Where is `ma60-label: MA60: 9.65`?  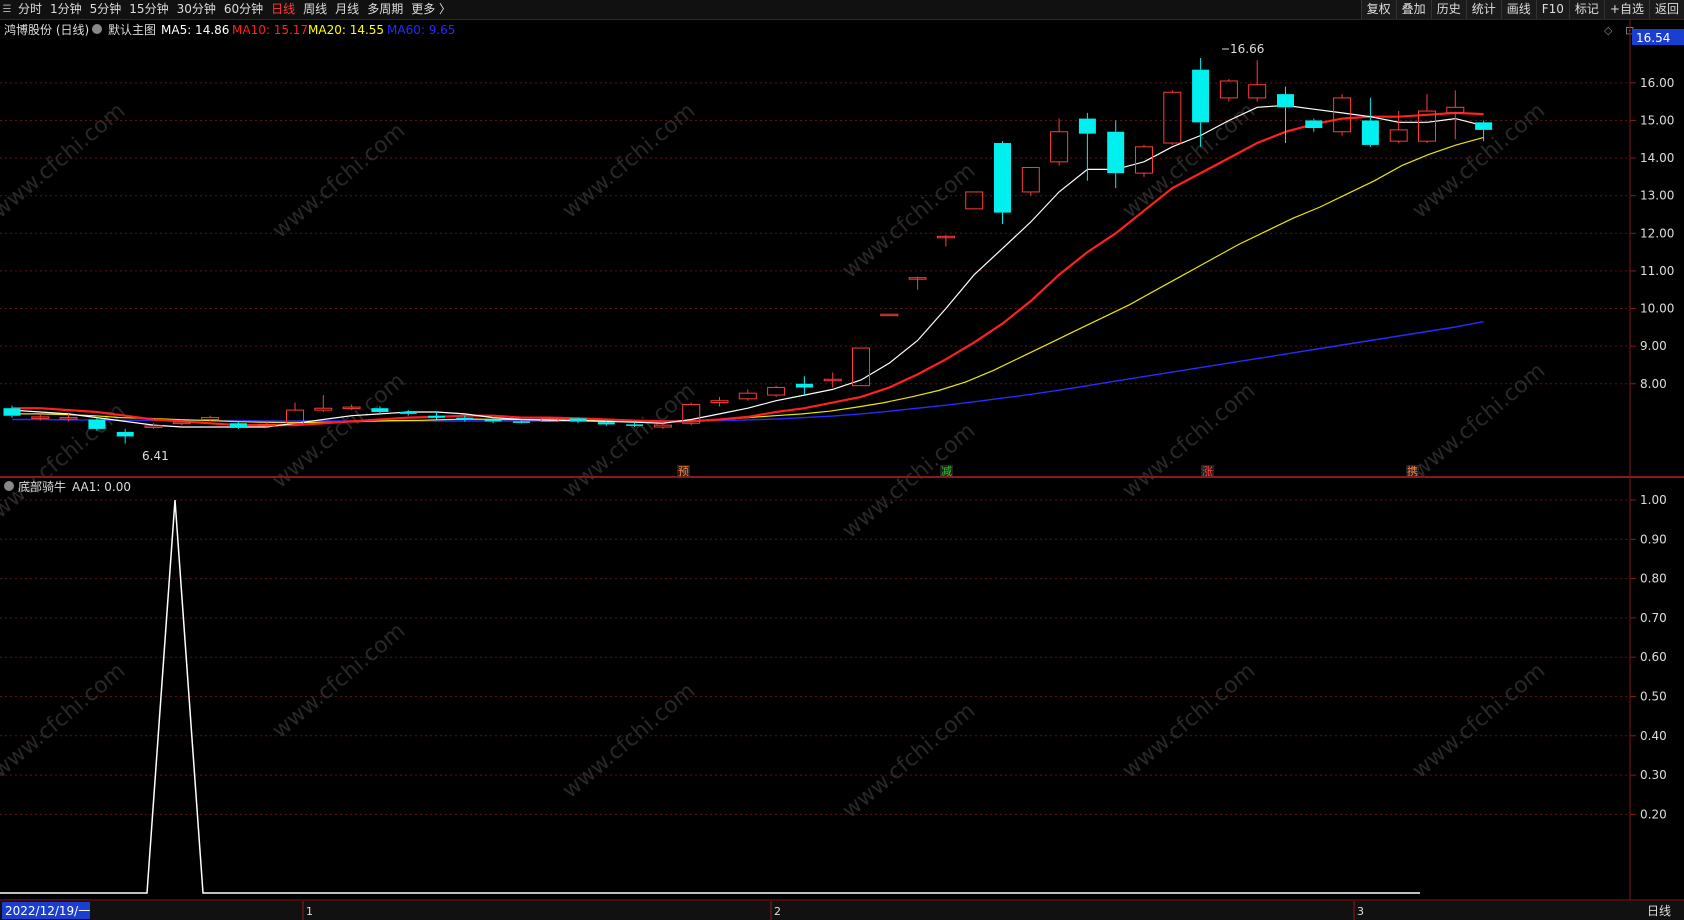
ma60-label: MA60: 9.65 is located at coordinates (421, 30).